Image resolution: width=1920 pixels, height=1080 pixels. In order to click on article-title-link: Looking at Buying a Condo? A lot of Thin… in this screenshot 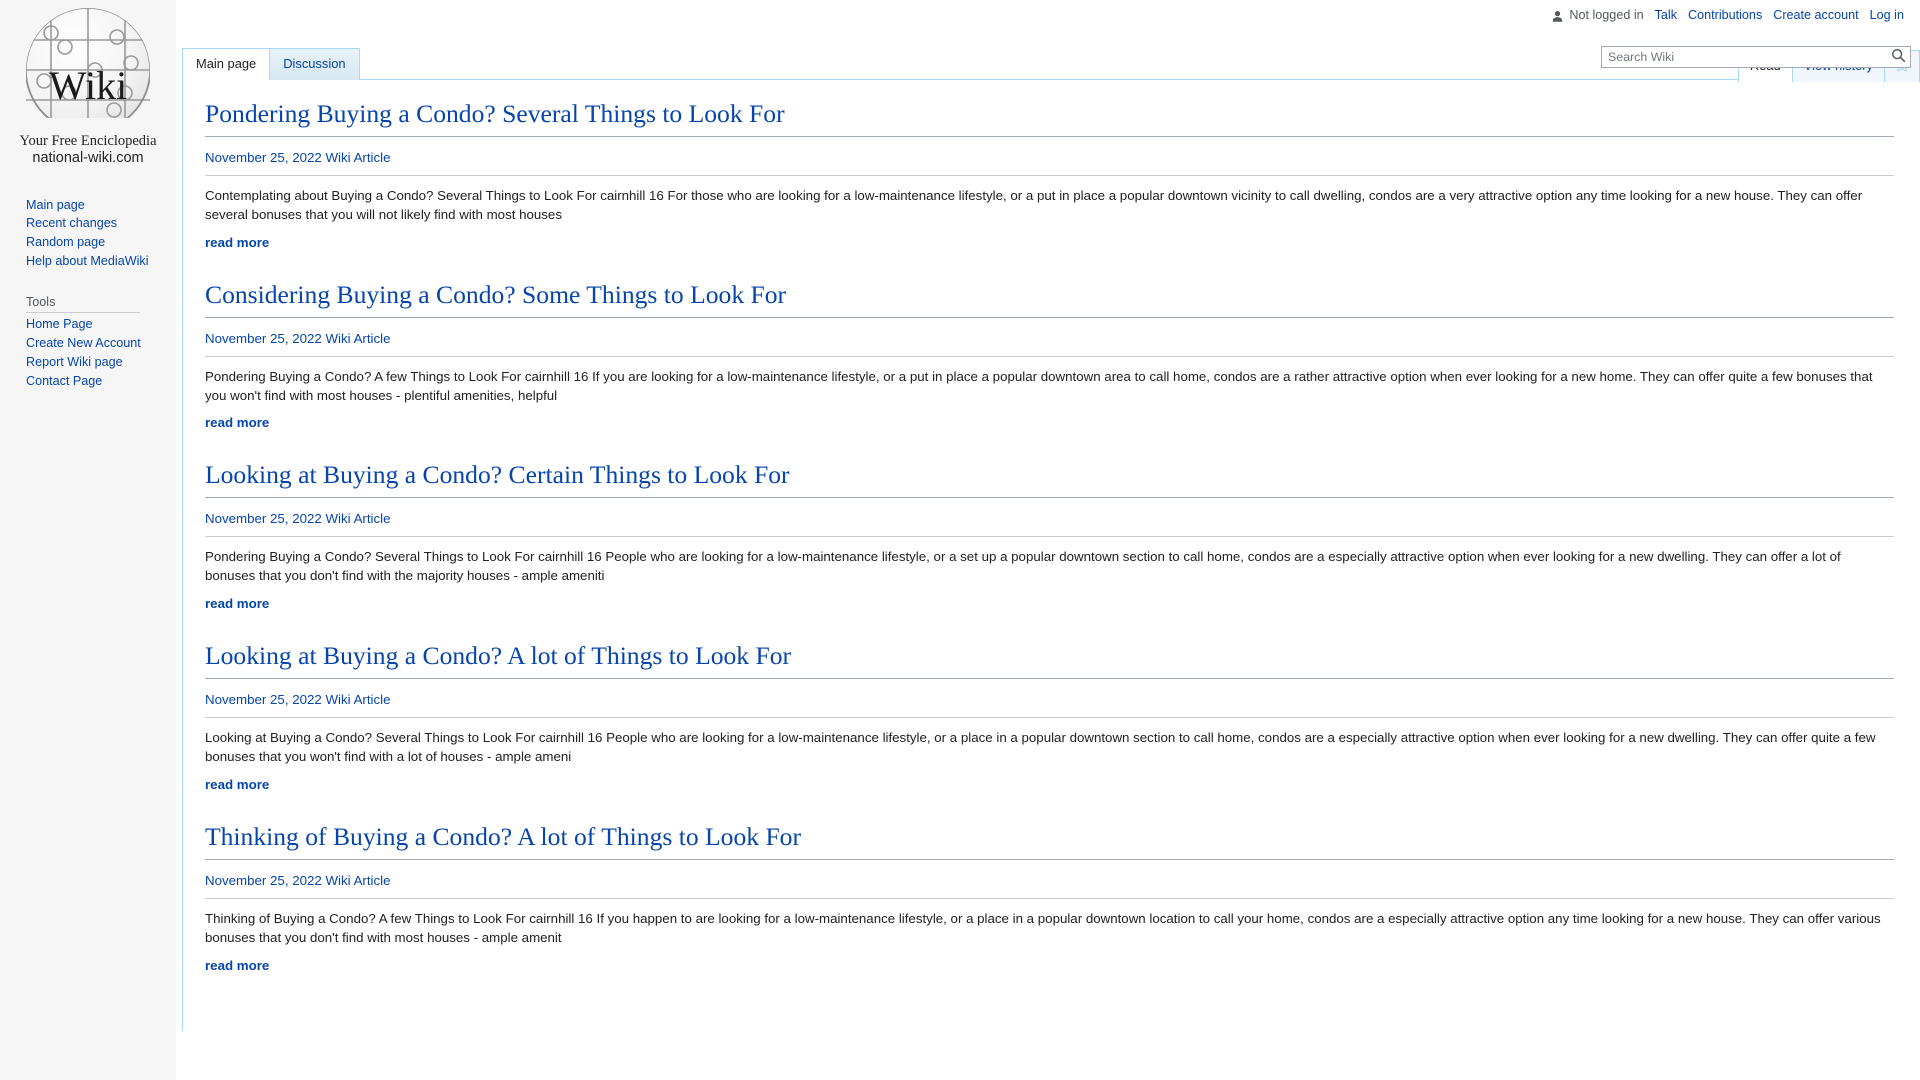, I will do `click(498, 655)`.